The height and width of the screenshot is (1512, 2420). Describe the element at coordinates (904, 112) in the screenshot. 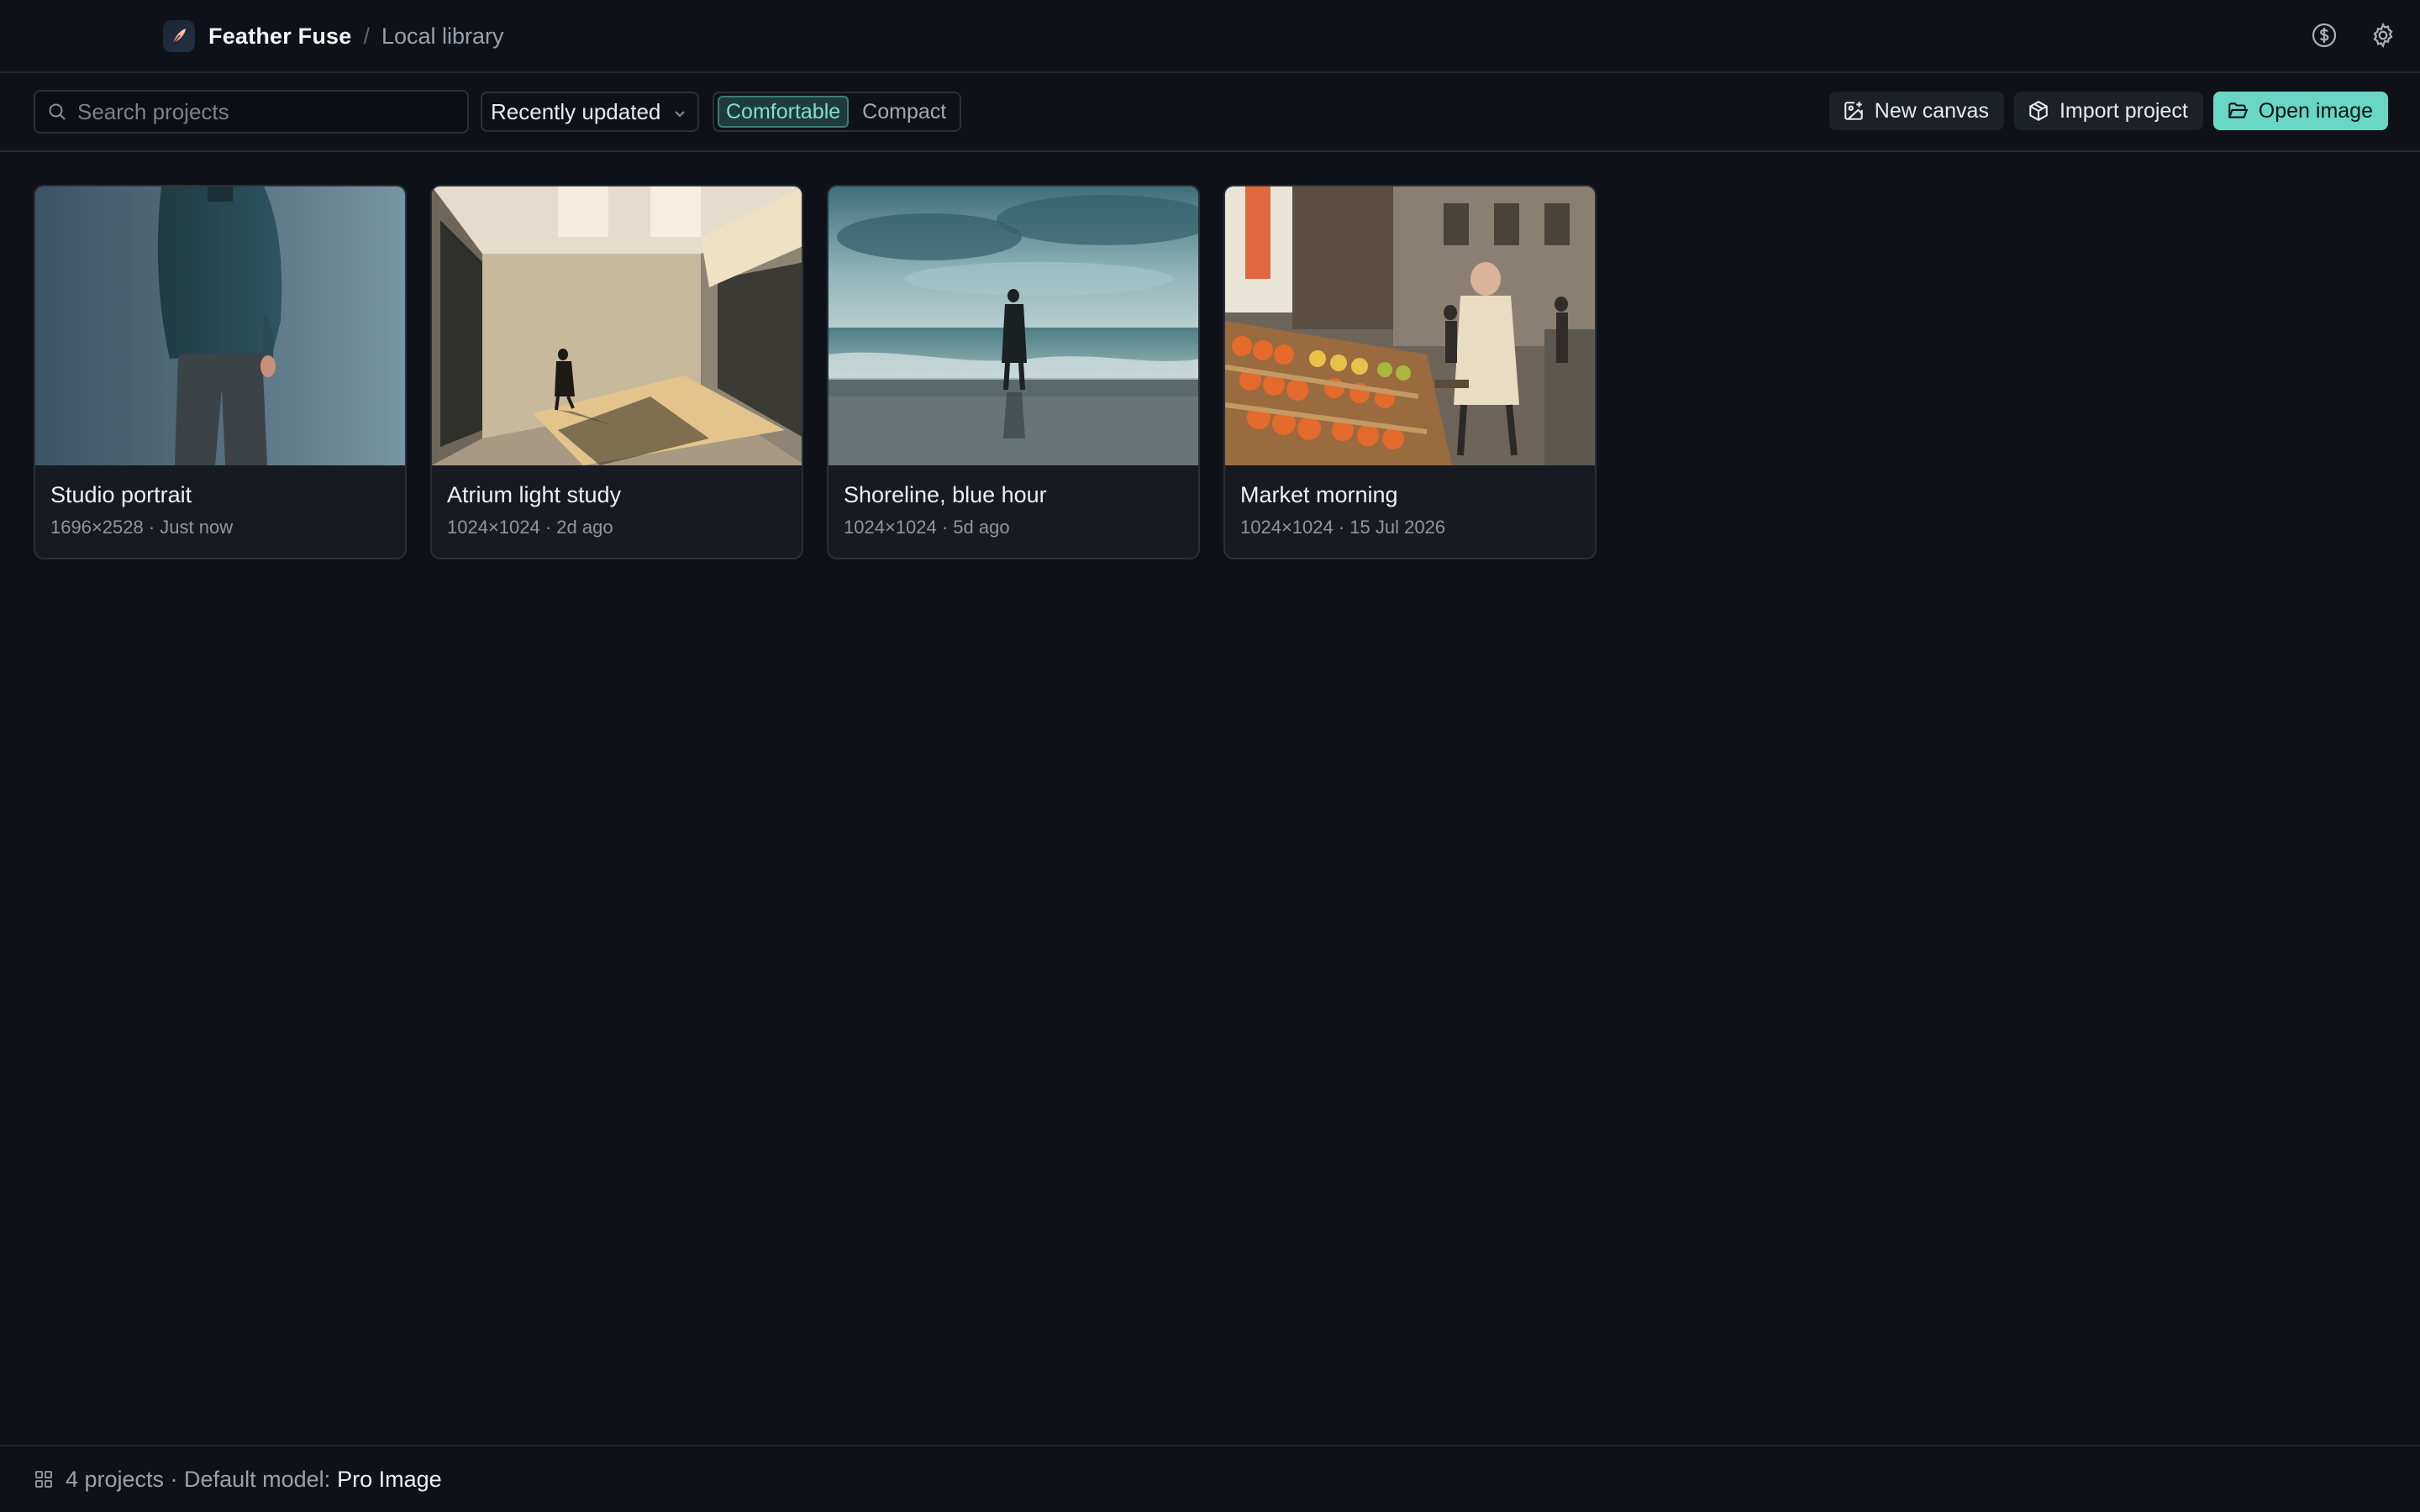

I see `density-compact-button: Compact` at that location.